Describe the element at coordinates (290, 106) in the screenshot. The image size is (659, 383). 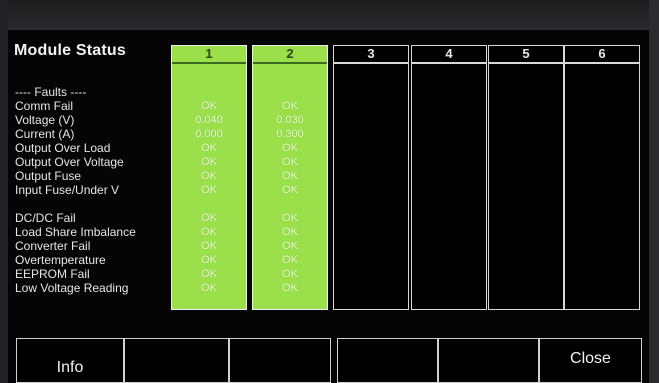
I see `m2-comm-fail: OK` at that location.